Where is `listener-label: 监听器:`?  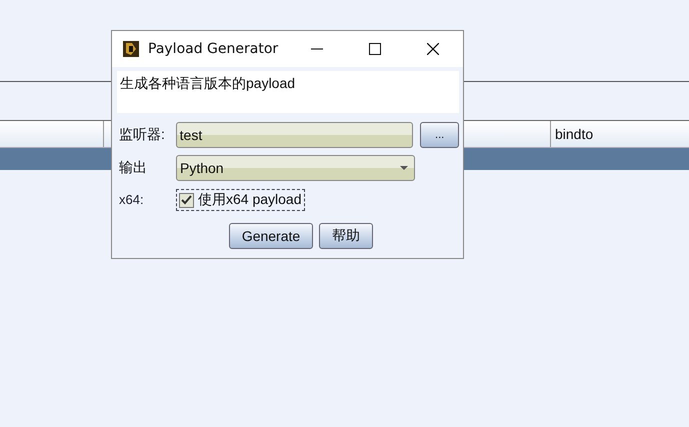
listener-label: 监听器: is located at coordinates (142, 135).